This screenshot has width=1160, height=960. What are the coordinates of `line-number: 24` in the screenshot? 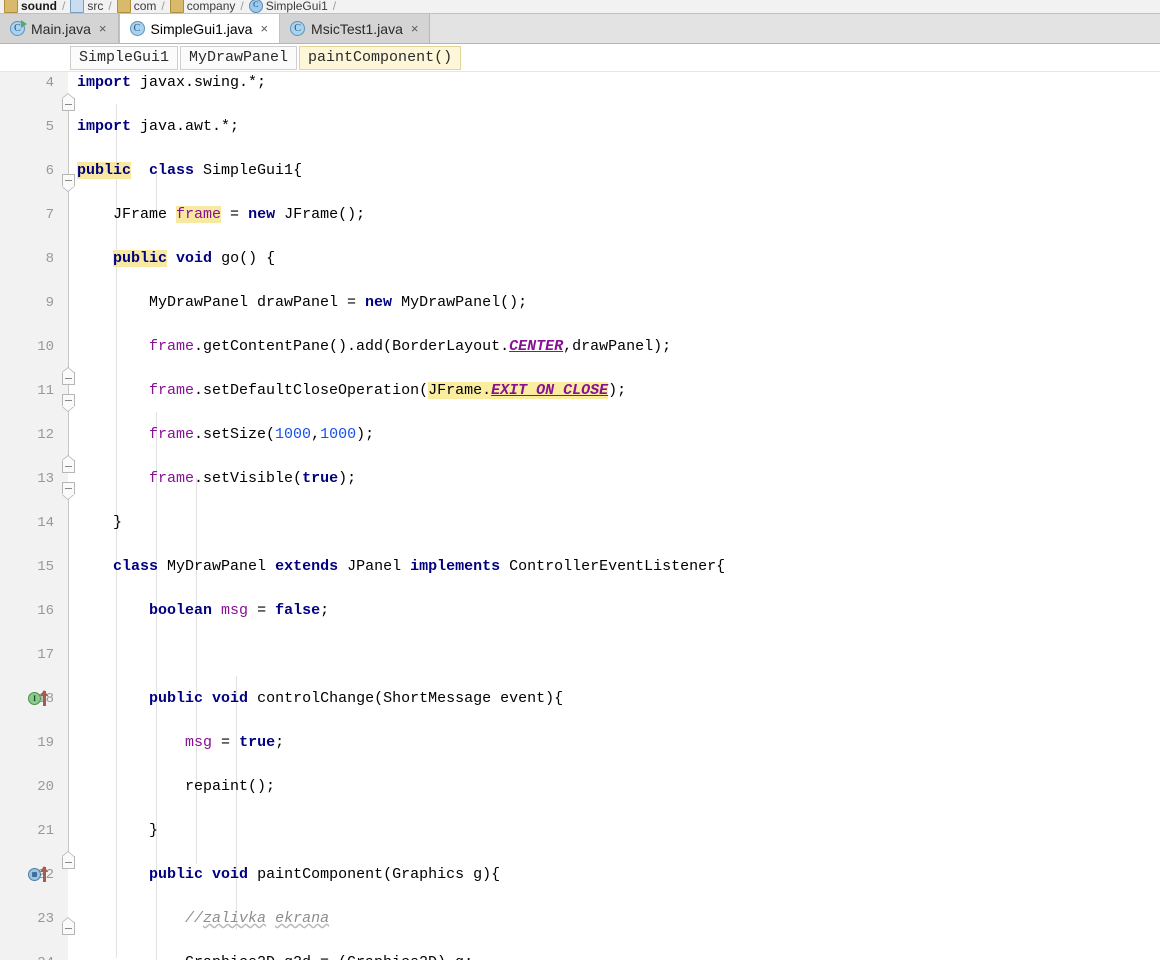 It's located at (27, 956).